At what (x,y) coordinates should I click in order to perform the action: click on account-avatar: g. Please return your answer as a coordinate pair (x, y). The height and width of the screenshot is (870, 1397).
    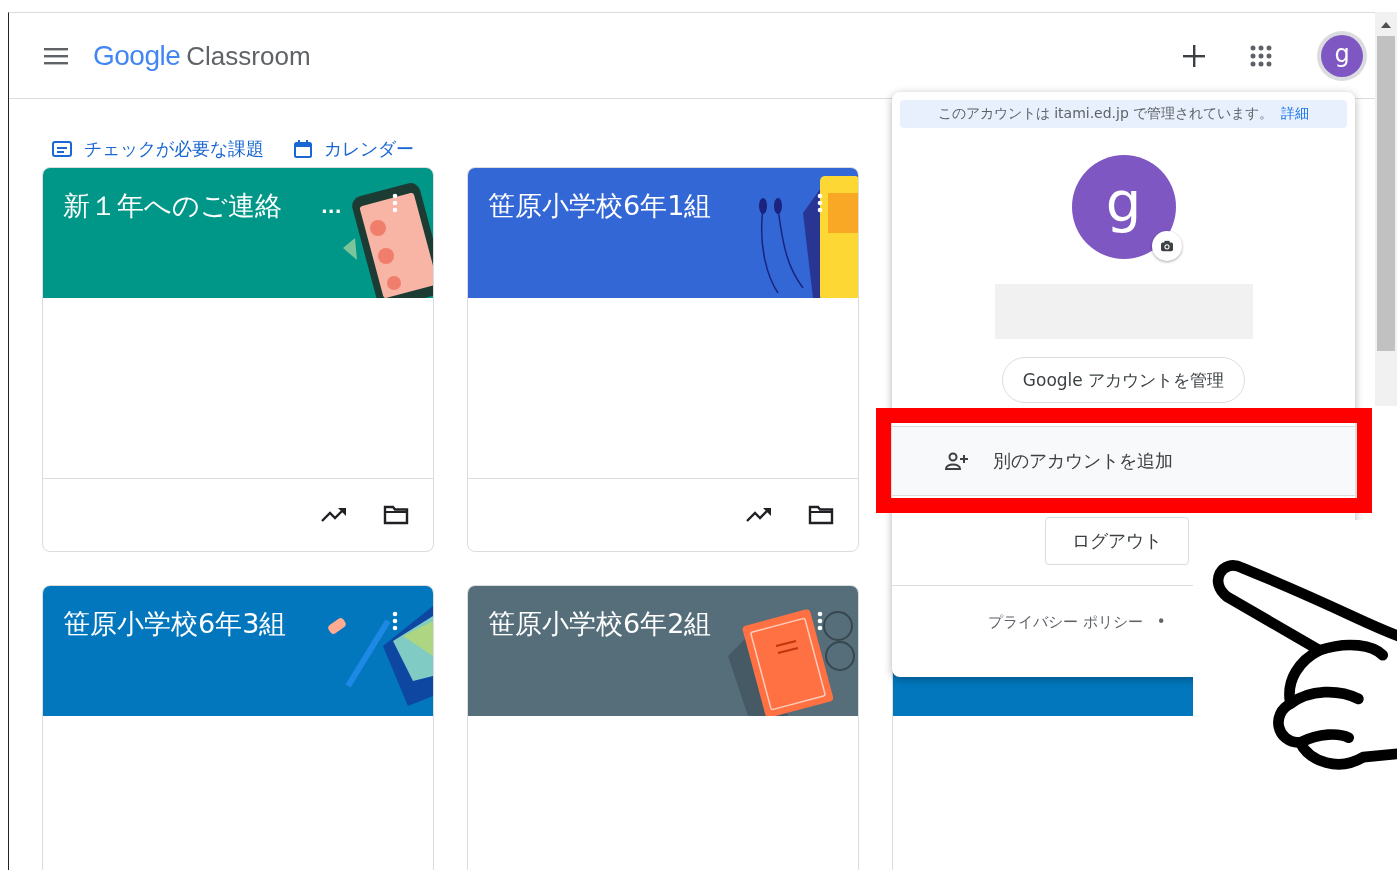
    Looking at the image, I should click on (1342, 55).